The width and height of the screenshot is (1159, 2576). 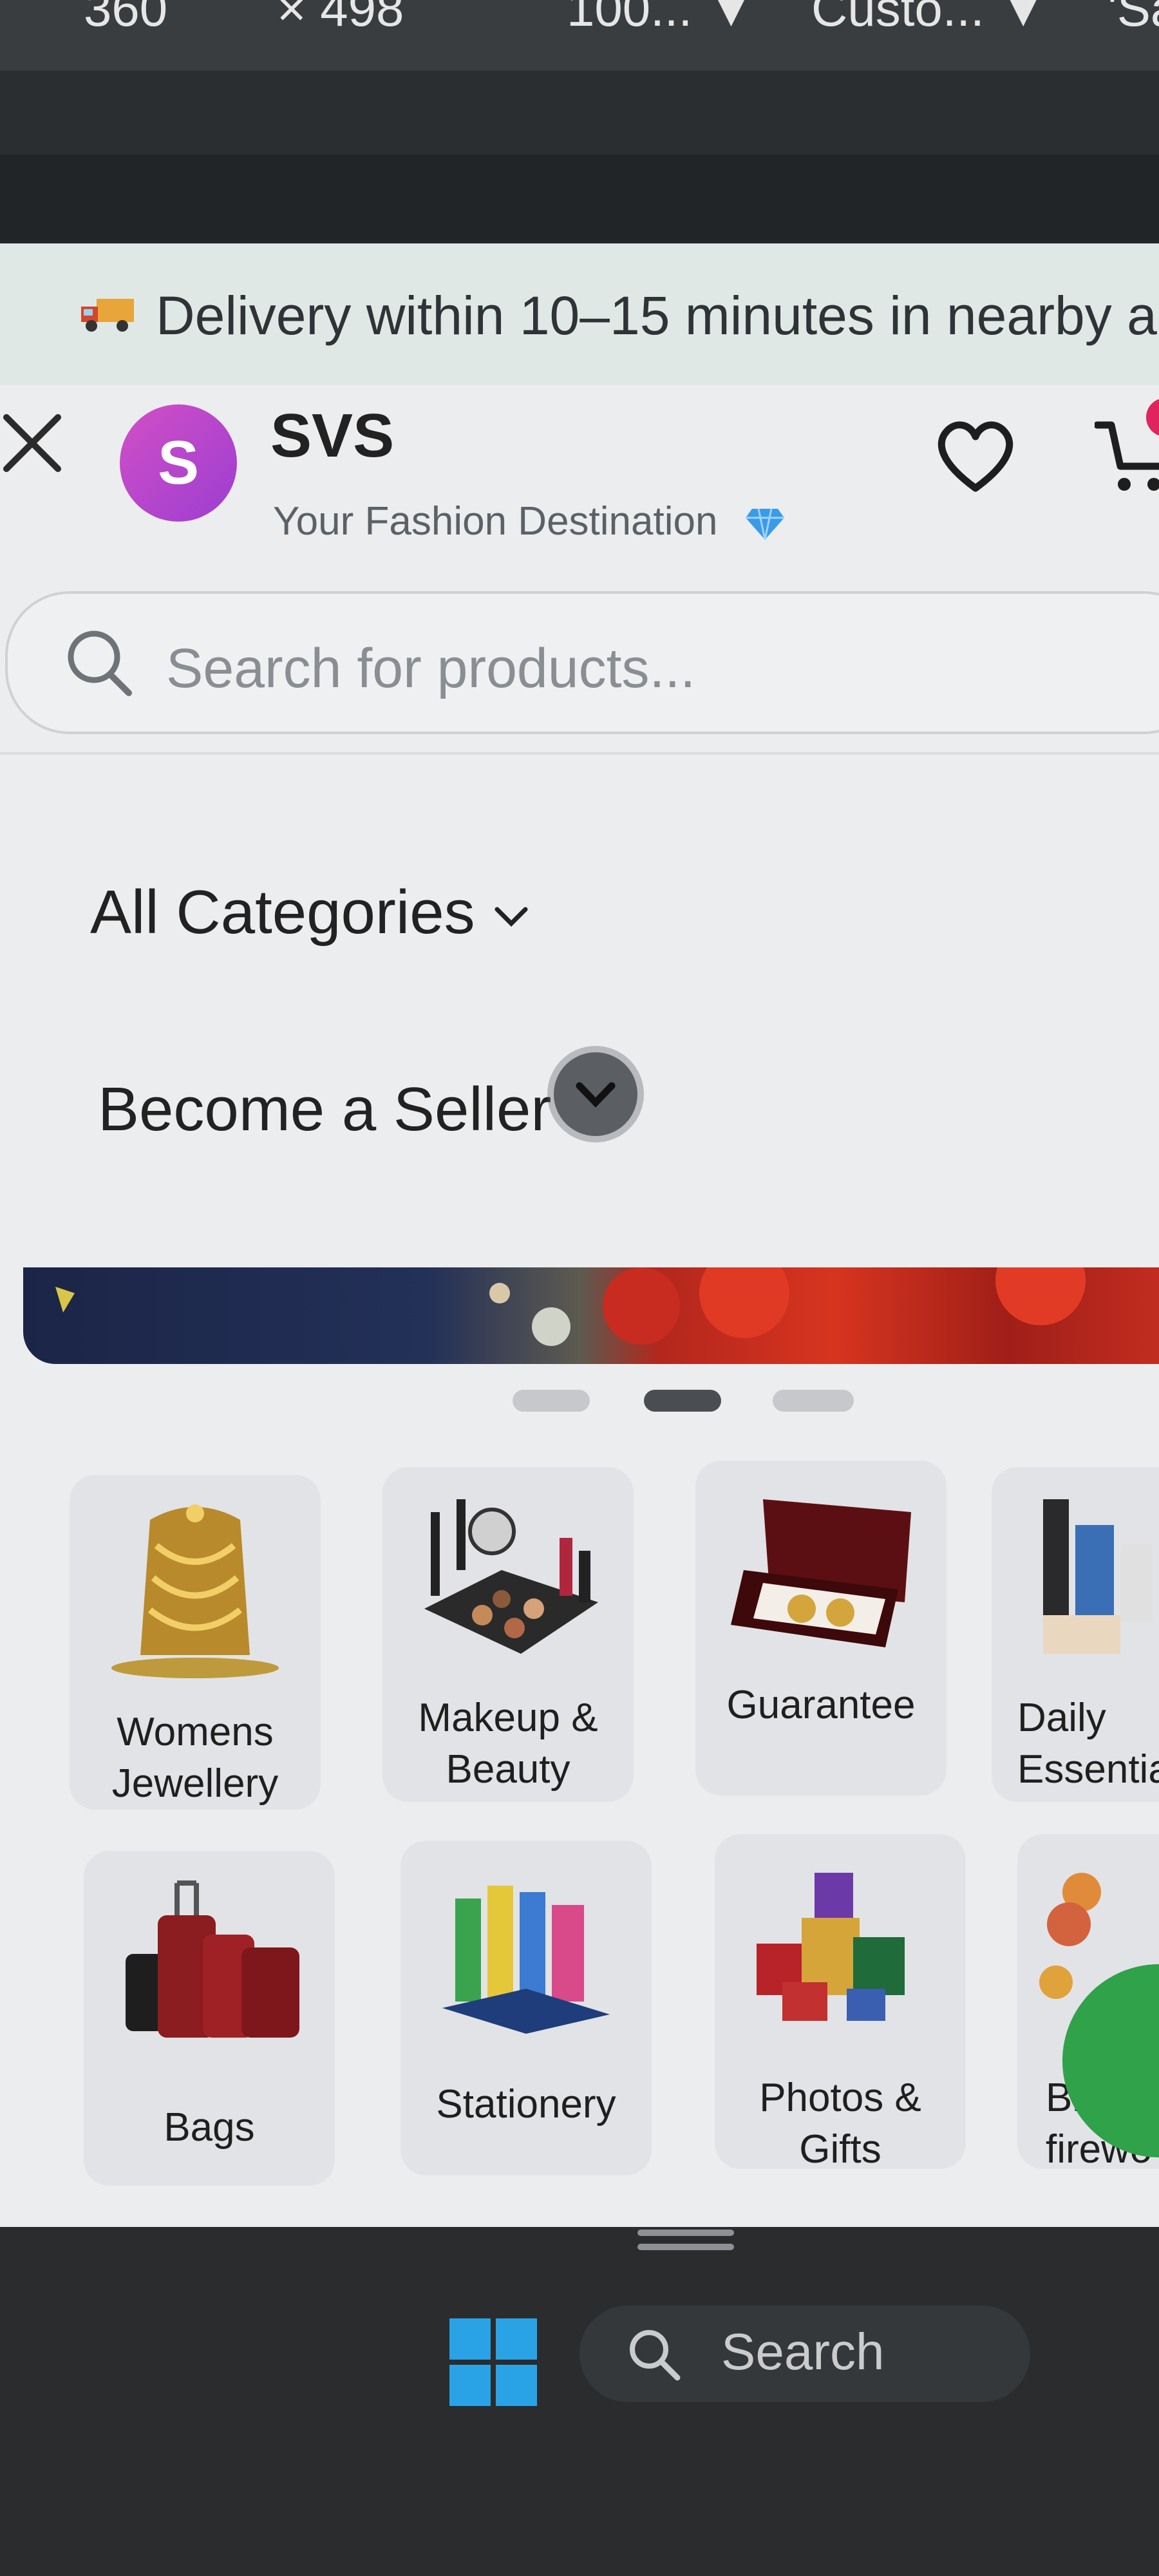 What do you see at coordinates (929, 19) in the screenshot?
I see `toolbar-item: Custo... ▼` at bounding box center [929, 19].